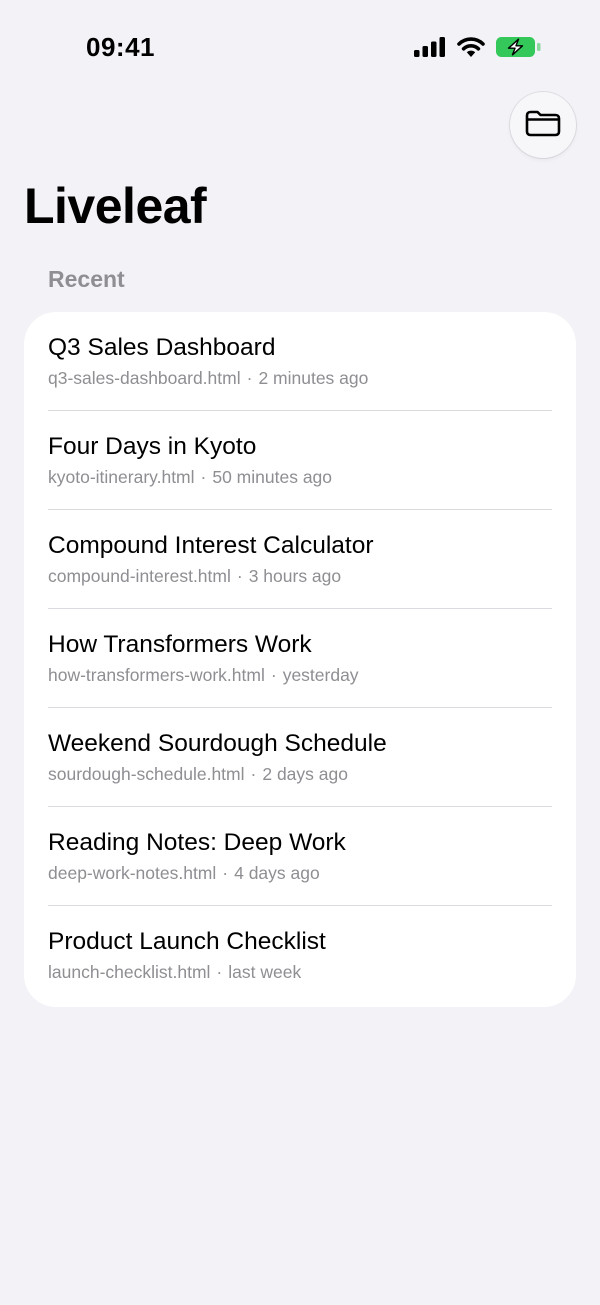 This screenshot has height=1305, width=600. What do you see at coordinates (121, 477) in the screenshot?
I see `item-filename: kyoto-itinerary.html` at bounding box center [121, 477].